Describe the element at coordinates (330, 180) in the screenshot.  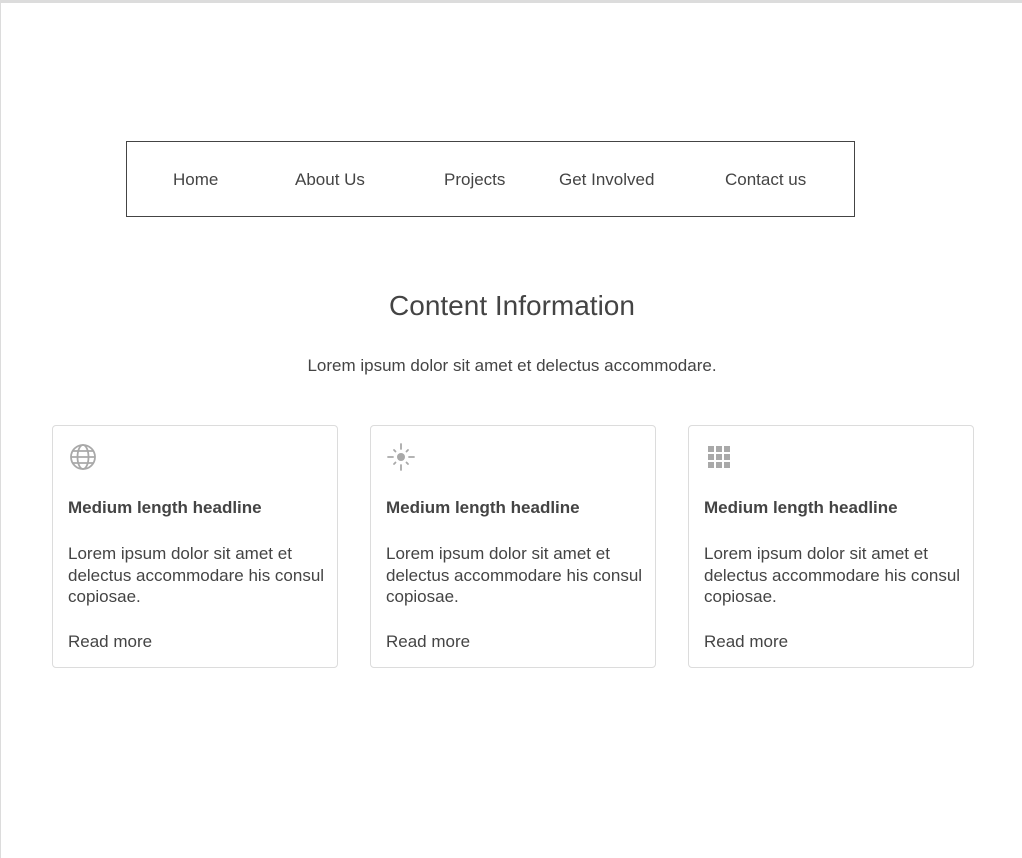
I see `nav-item-about-us: About Us` at that location.